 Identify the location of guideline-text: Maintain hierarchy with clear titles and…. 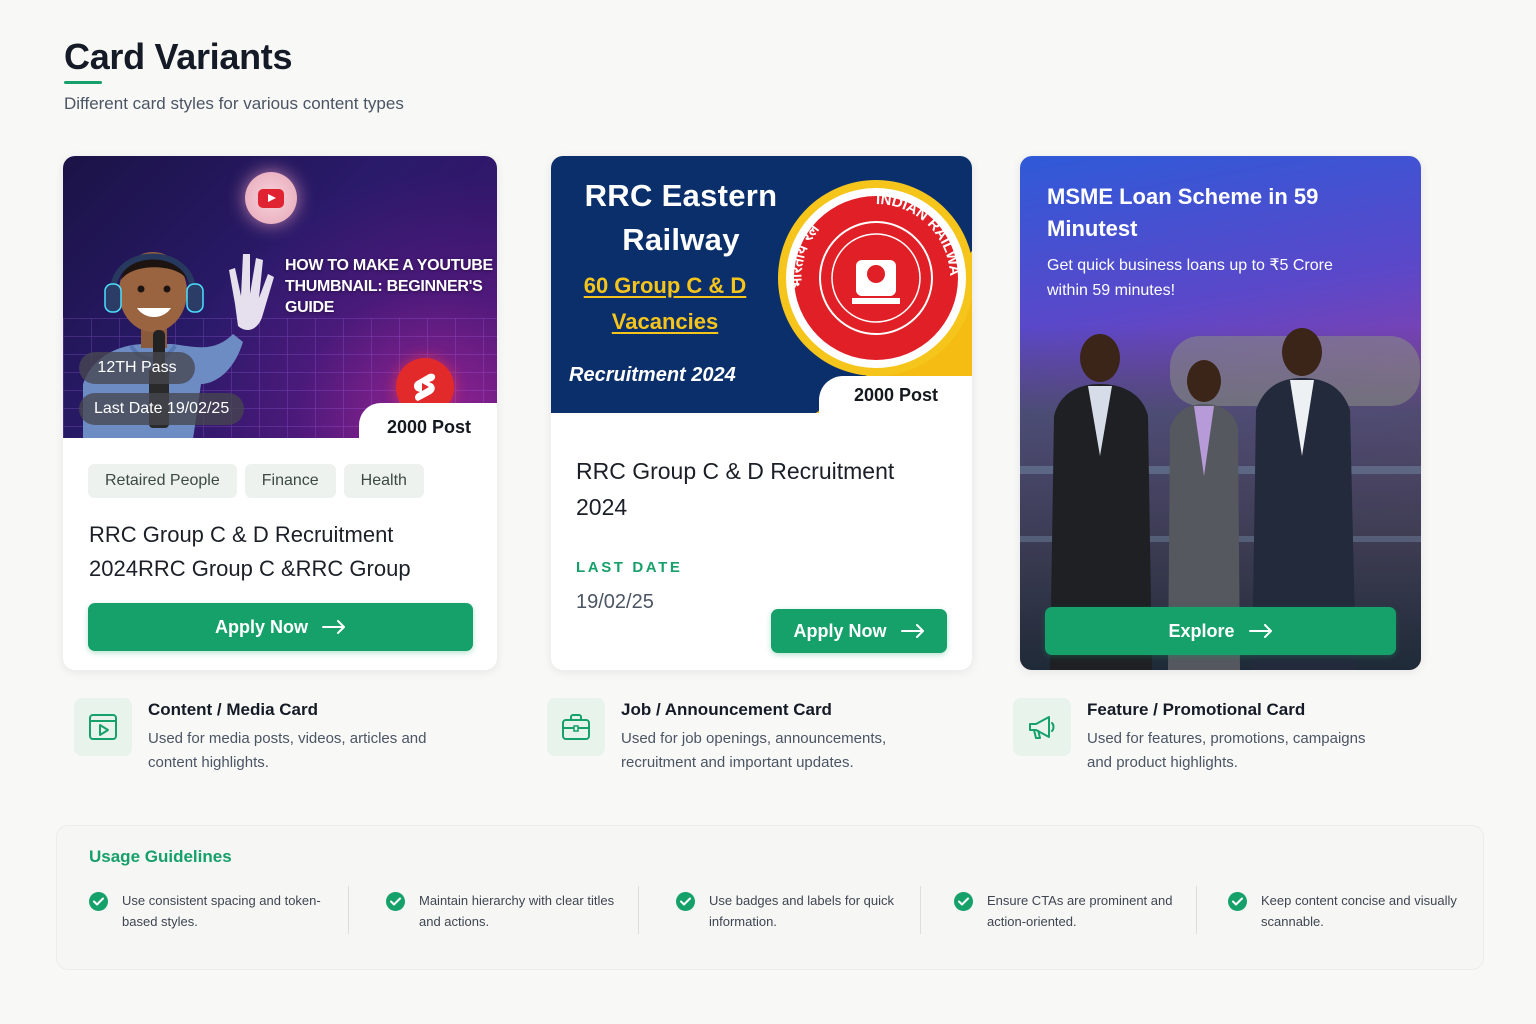
(517, 911).